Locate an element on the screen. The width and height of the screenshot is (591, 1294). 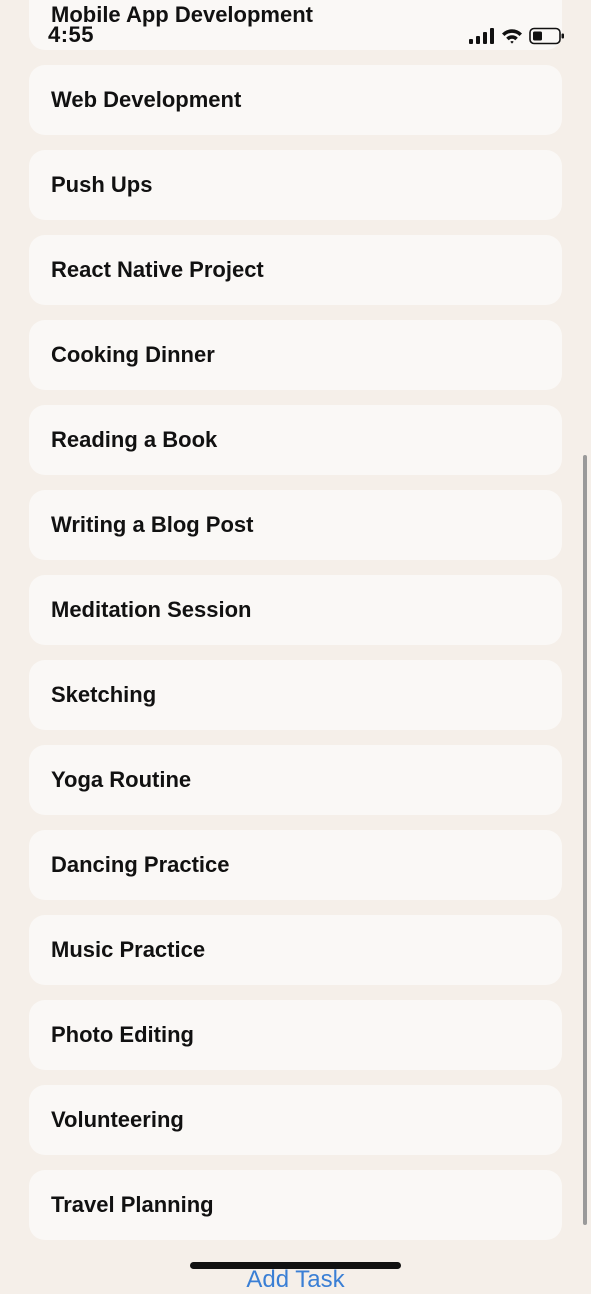
task-label: Reading a Book is located at coordinates (134, 439).